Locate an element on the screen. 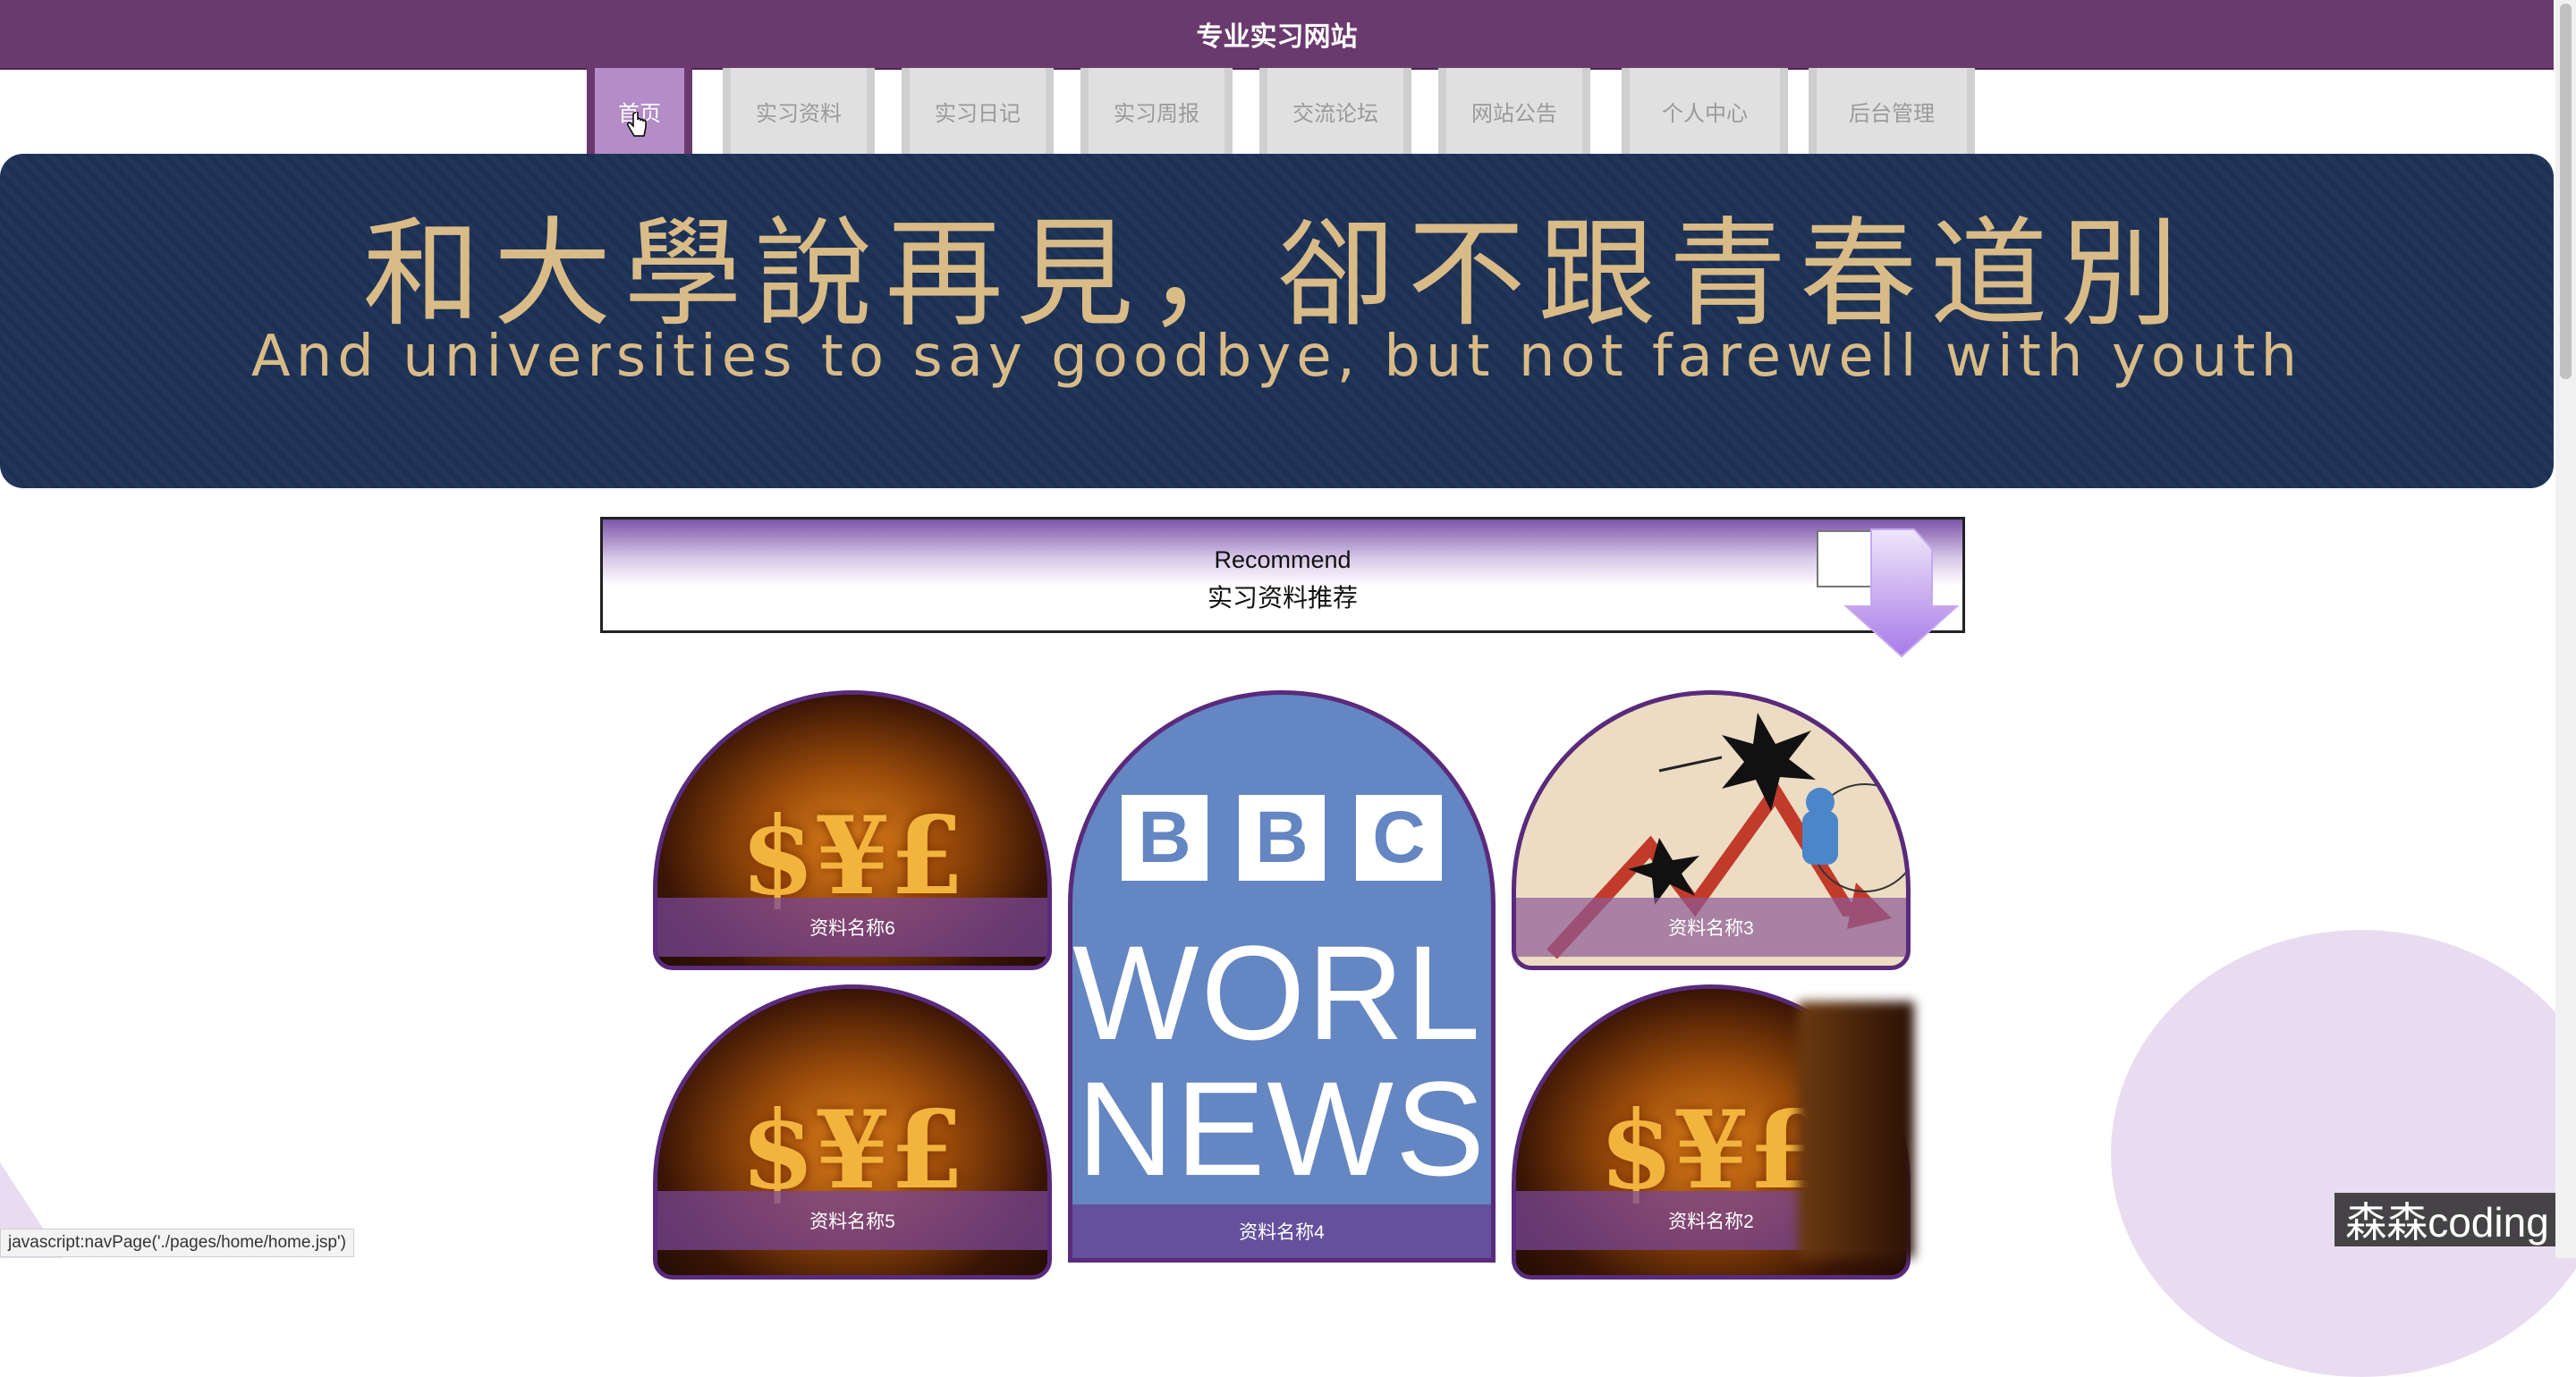  material-card-6: $¥£ 资料名称6 is located at coordinates (852, 830).